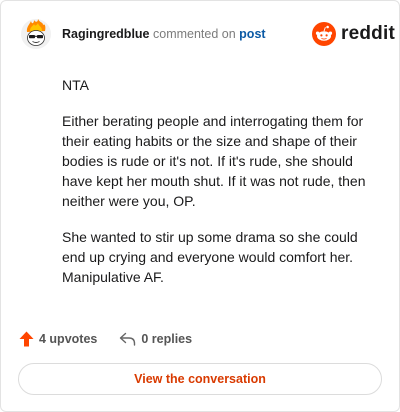  I want to click on user-avatar, so click(36, 34).